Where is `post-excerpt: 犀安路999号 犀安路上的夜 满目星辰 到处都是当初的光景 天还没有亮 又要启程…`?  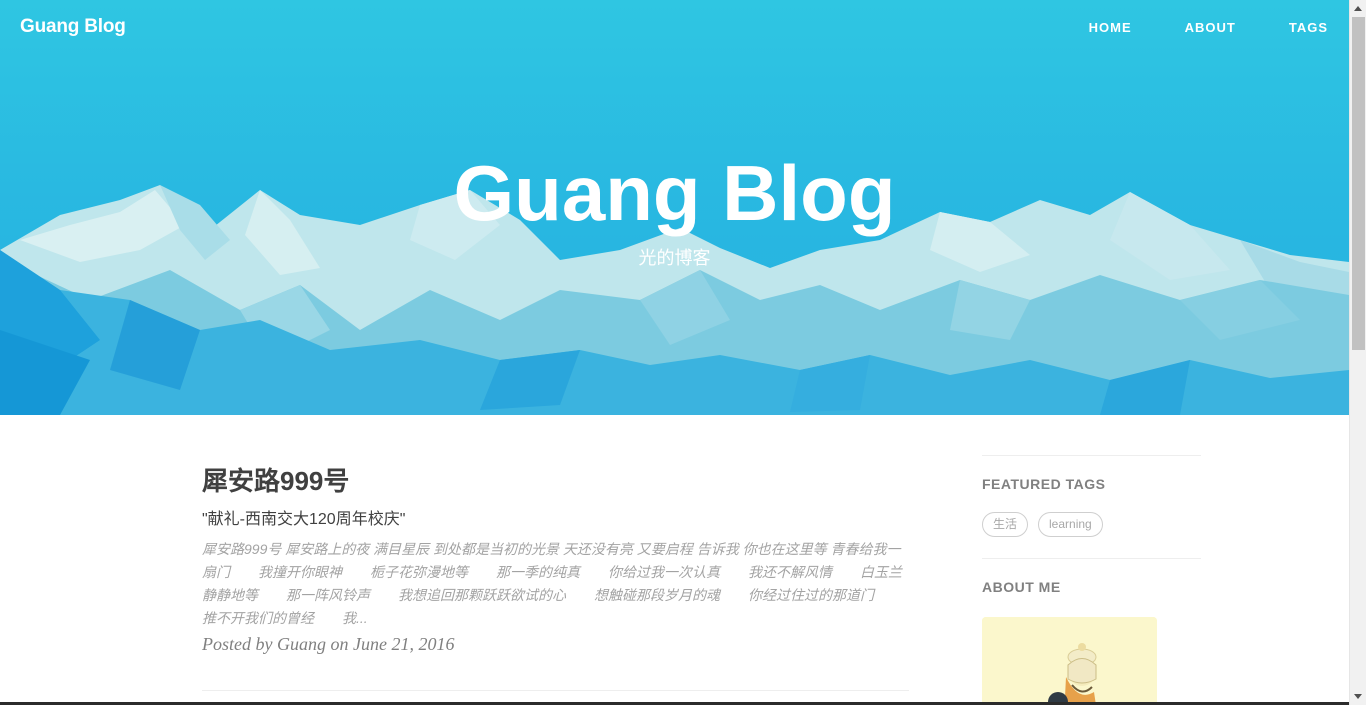
post-excerpt: 犀安路999号 犀安路上的夜 满目星辰 到处都是当初的光景 天还没有亮 又要启程… is located at coordinates (555, 584).